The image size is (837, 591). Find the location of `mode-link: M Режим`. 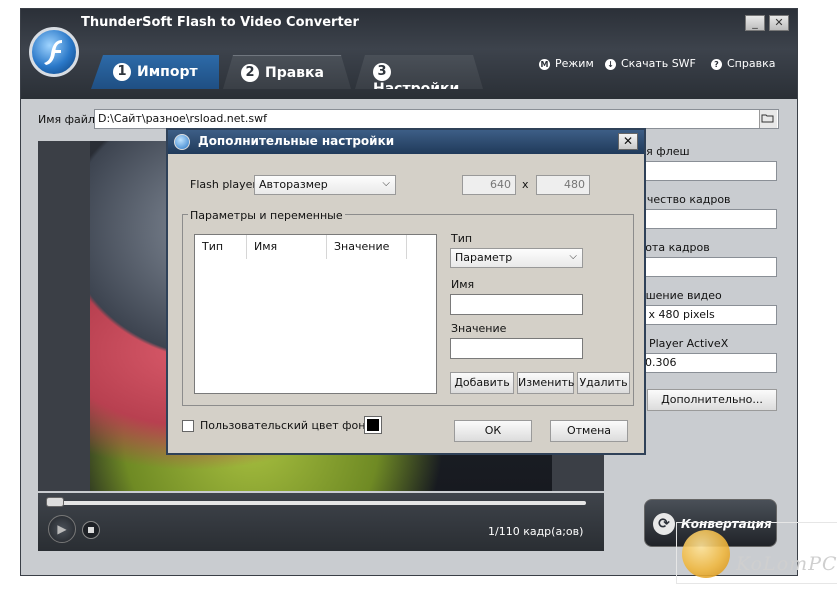

mode-link: M Режим is located at coordinates (566, 63).